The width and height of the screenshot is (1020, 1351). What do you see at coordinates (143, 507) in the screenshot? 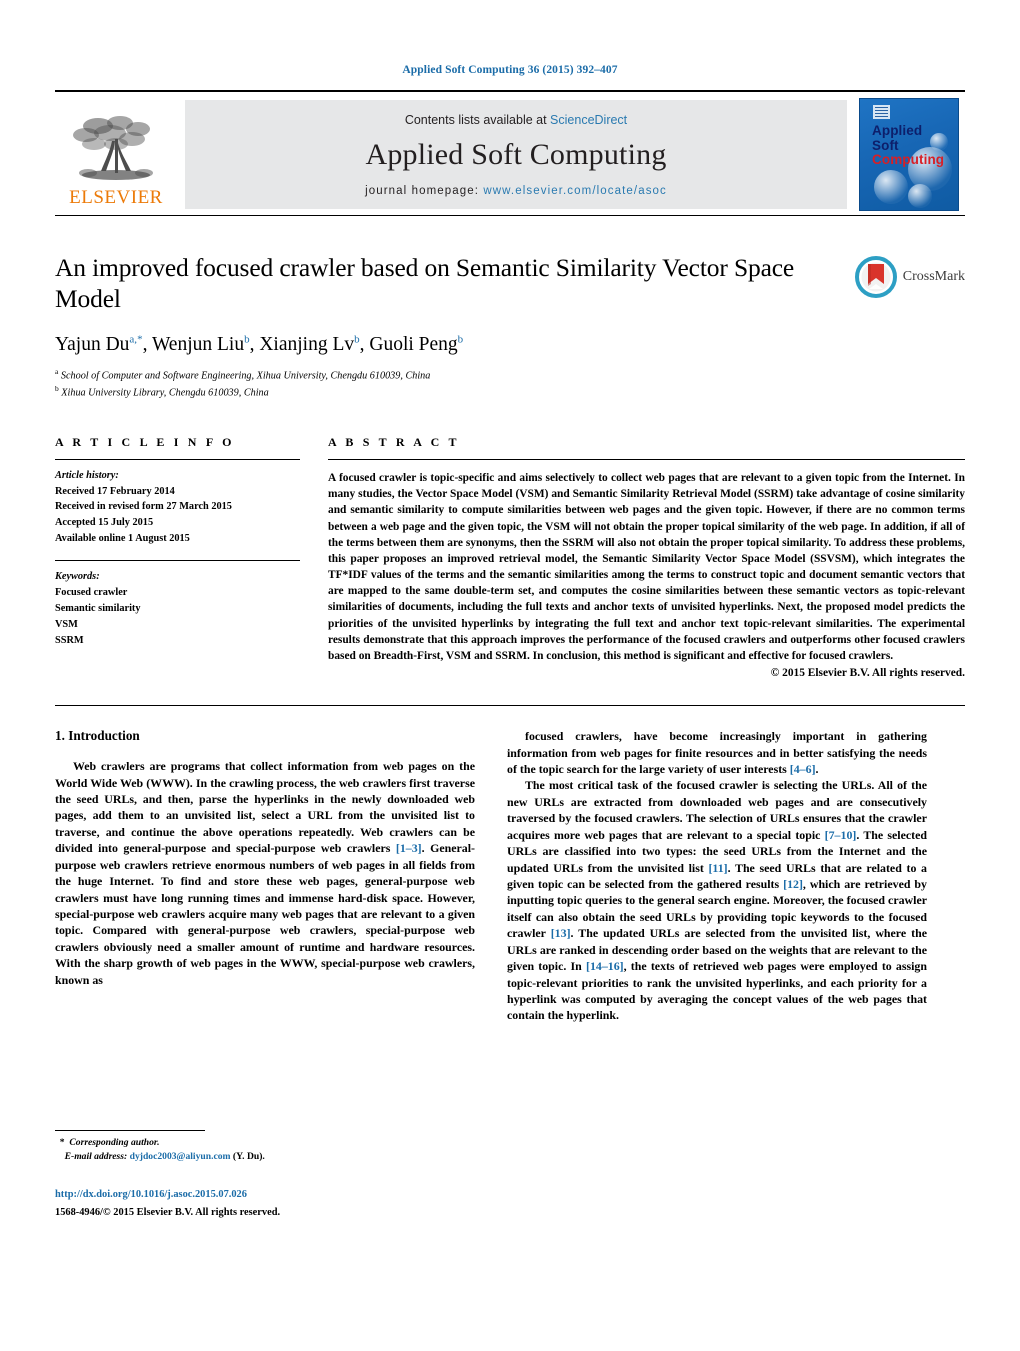
I see `history-item: Received in revised form 27 March 2015` at bounding box center [143, 507].